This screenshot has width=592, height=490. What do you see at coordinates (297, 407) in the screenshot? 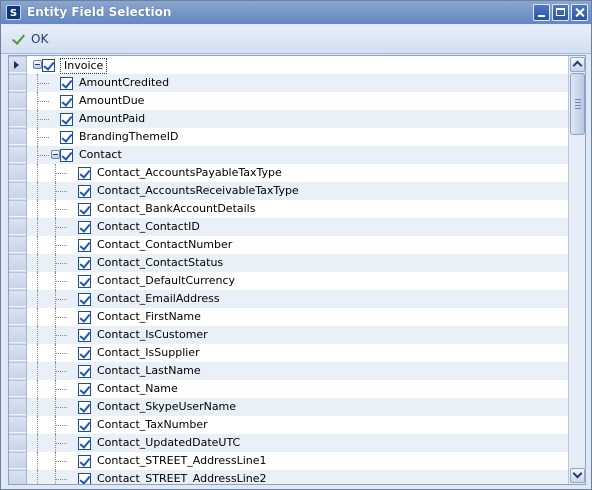
I see `list-item: Contact_SkypeUserName` at bounding box center [297, 407].